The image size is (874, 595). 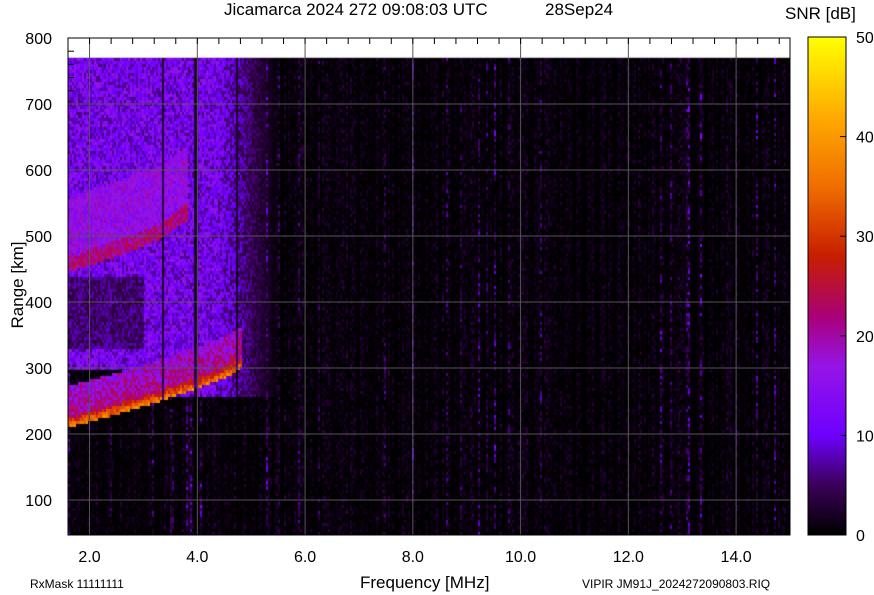 I want to click on colorbar-tick-label: 10, so click(x=865, y=436).